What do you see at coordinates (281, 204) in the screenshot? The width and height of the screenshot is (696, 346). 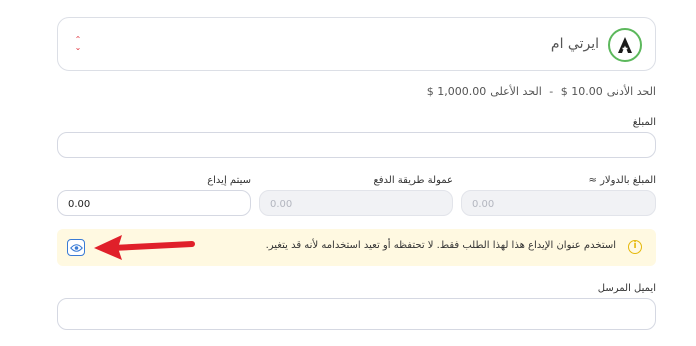 I see `fee-value: 0.00` at bounding box center [281, 204].